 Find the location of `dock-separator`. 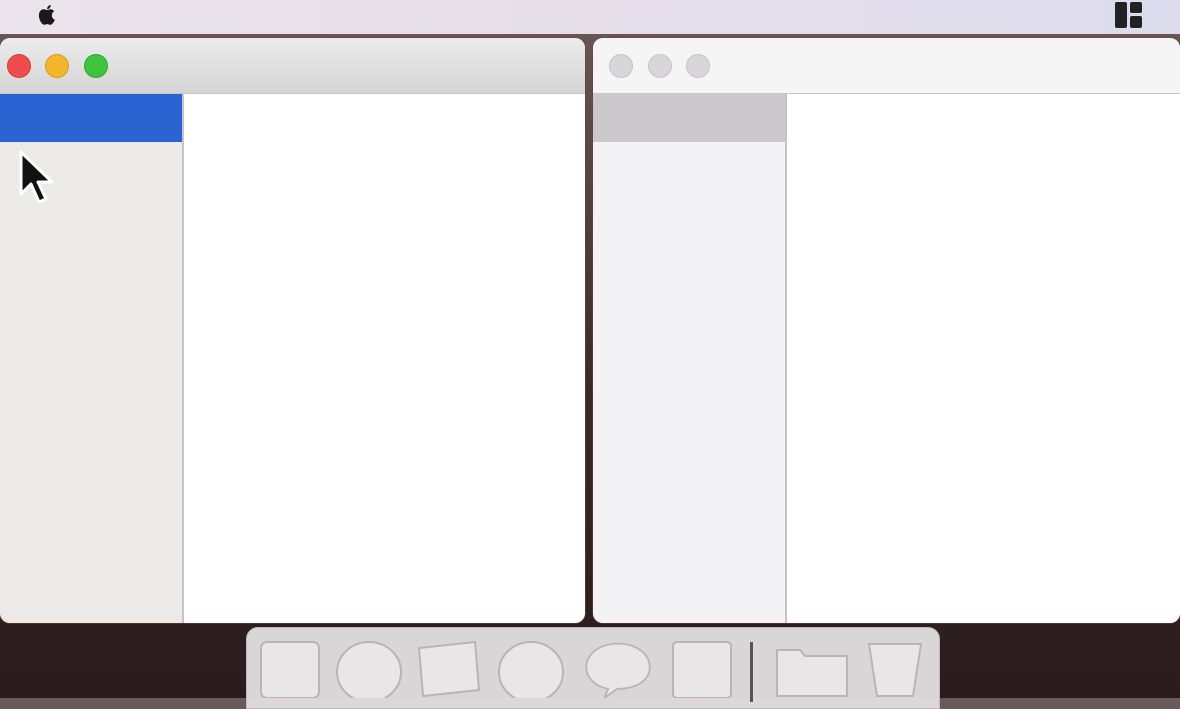

dock-separator is located at coordinates (751, 672).